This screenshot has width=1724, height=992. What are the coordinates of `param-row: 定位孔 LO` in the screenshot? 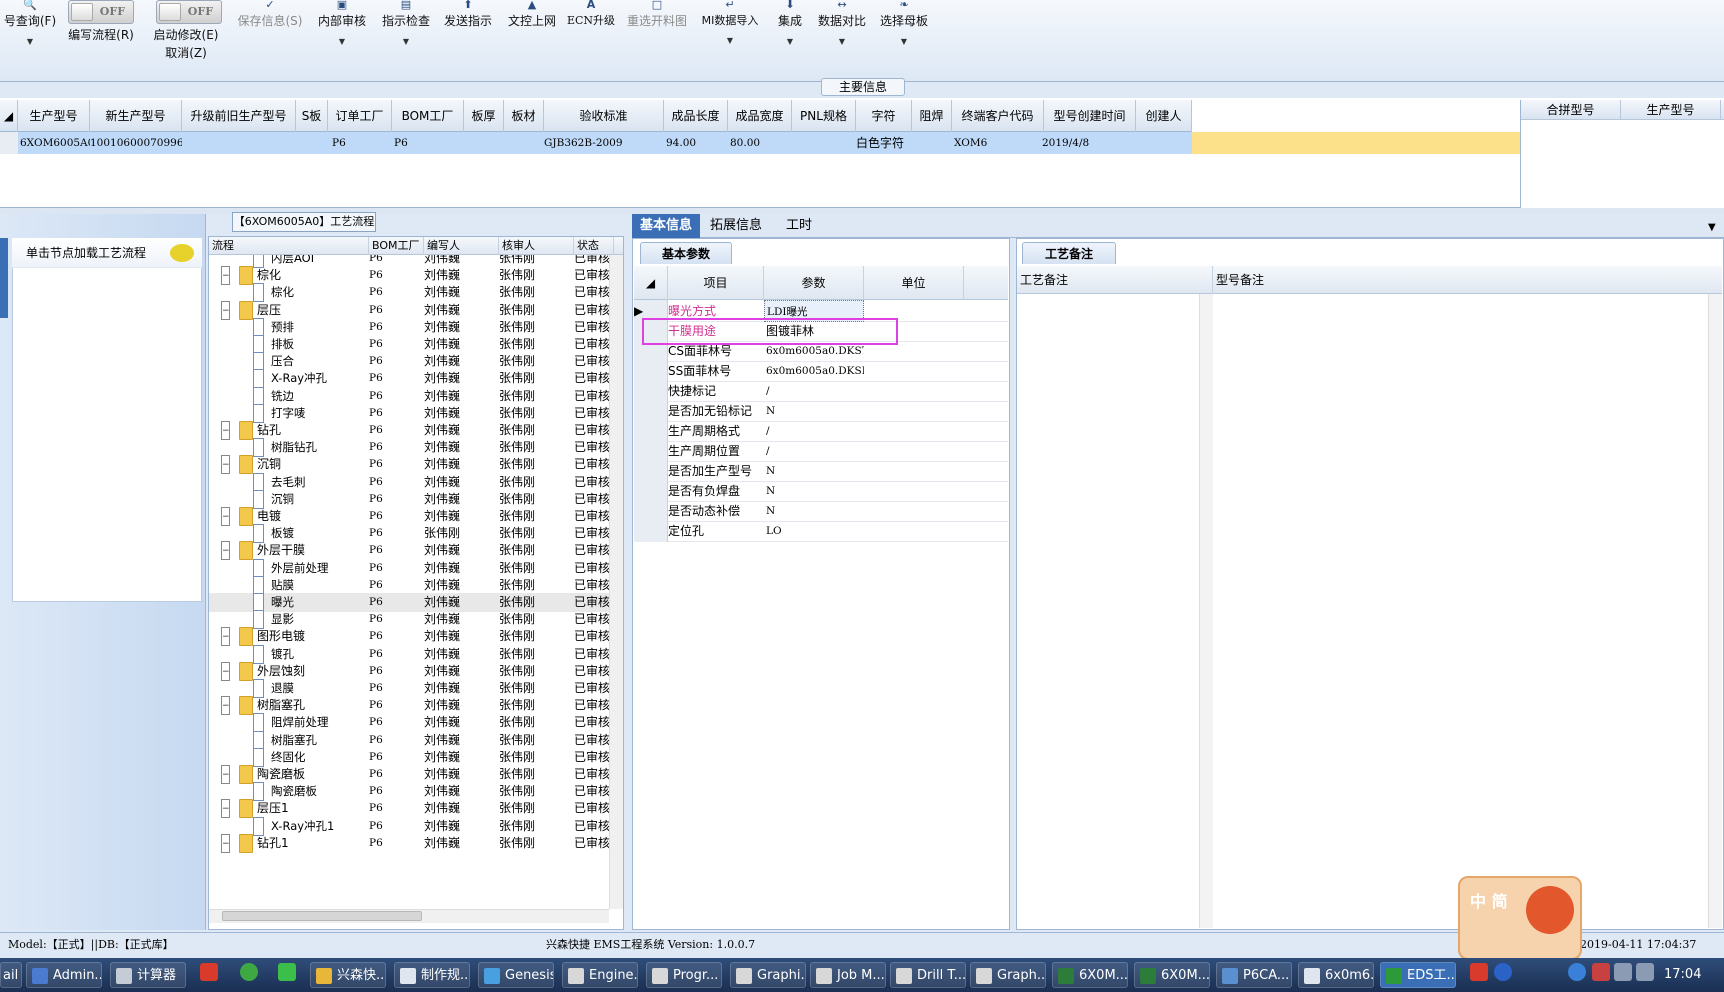 It's located at (821, 531).